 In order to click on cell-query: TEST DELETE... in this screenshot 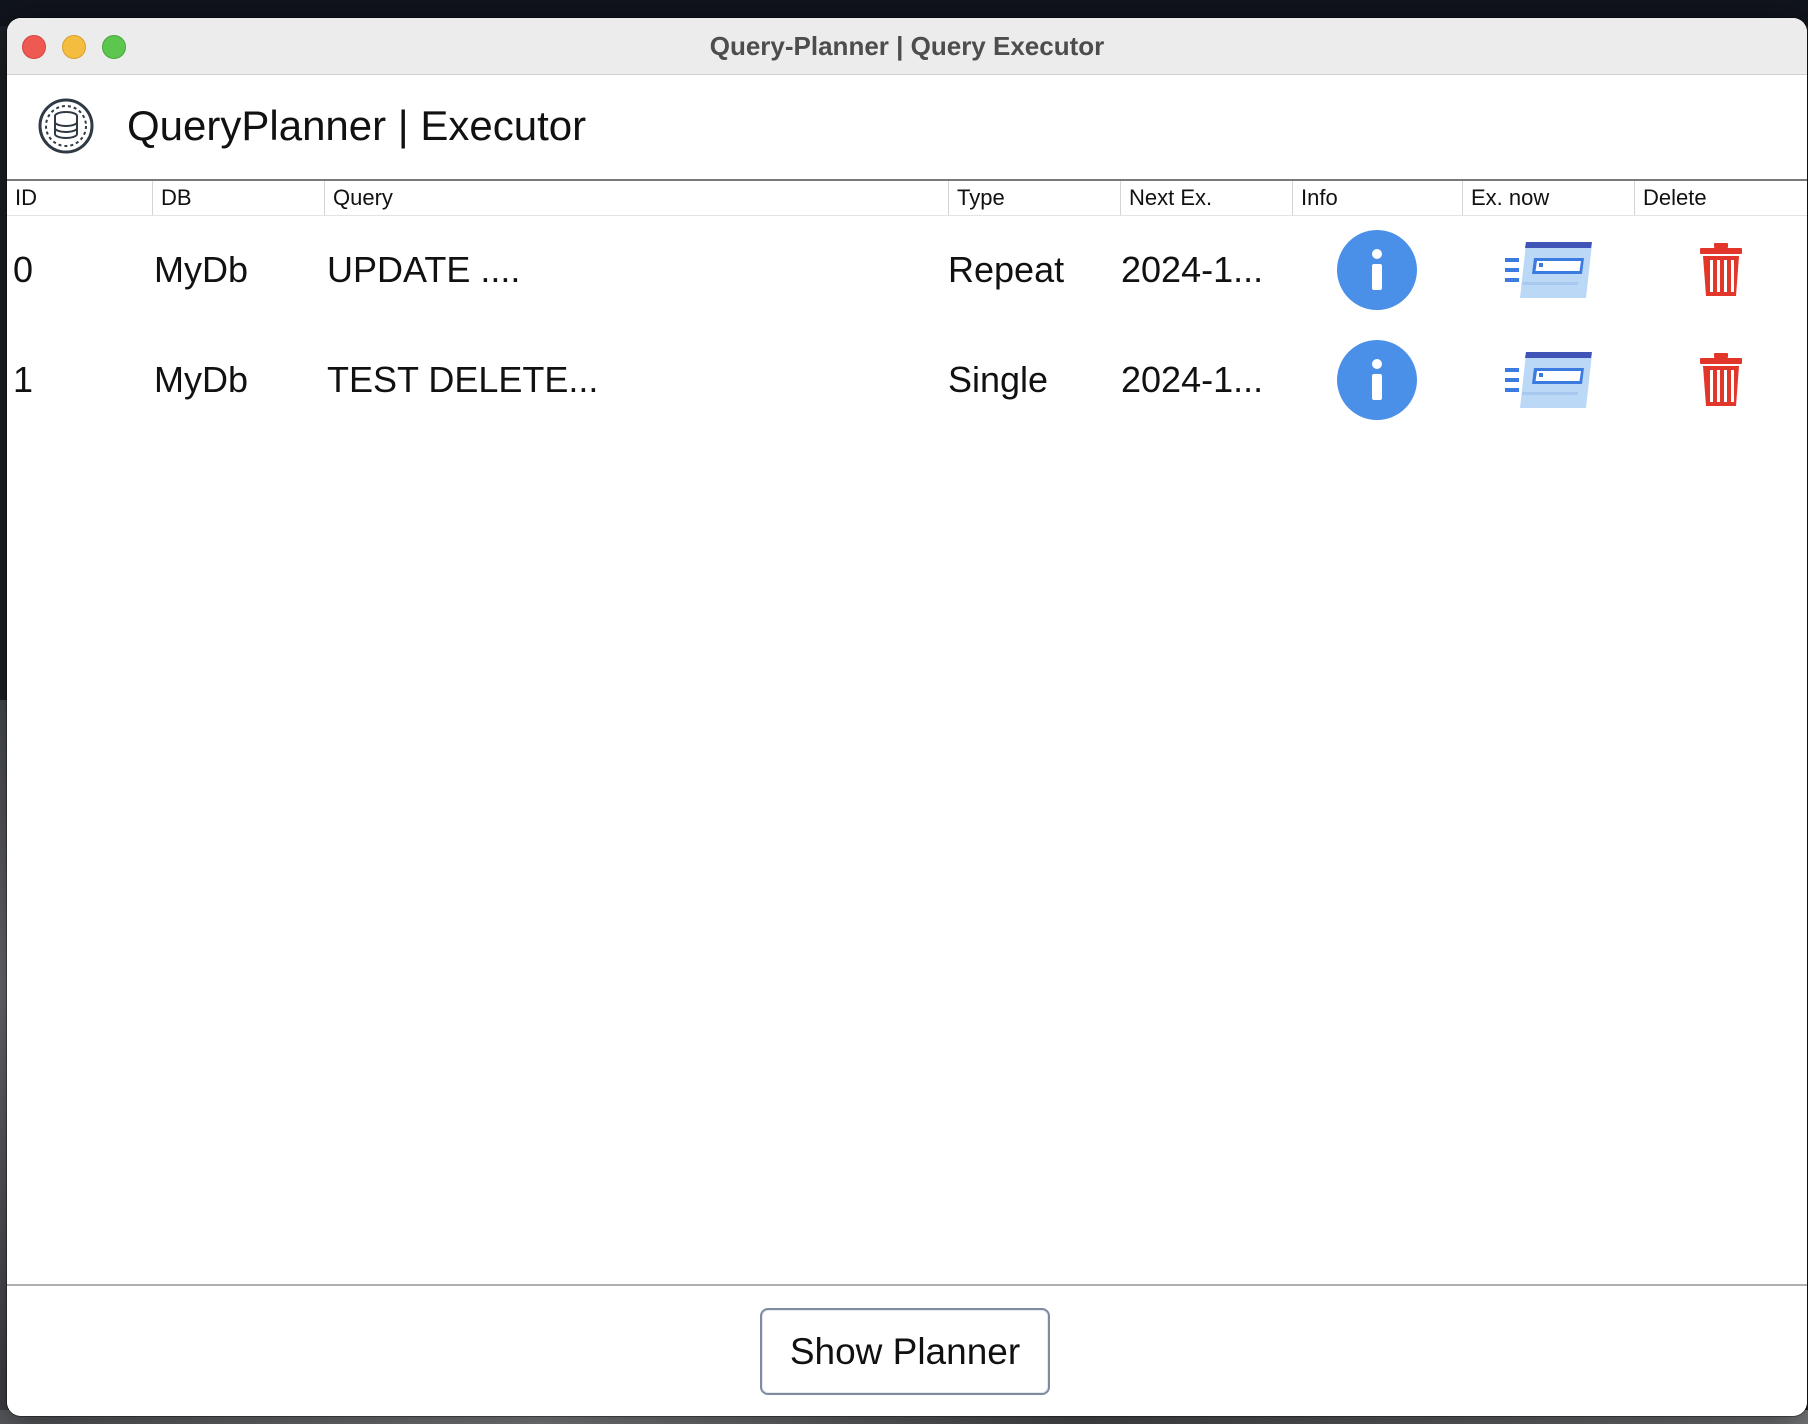, I will do `click(463, 379)`.